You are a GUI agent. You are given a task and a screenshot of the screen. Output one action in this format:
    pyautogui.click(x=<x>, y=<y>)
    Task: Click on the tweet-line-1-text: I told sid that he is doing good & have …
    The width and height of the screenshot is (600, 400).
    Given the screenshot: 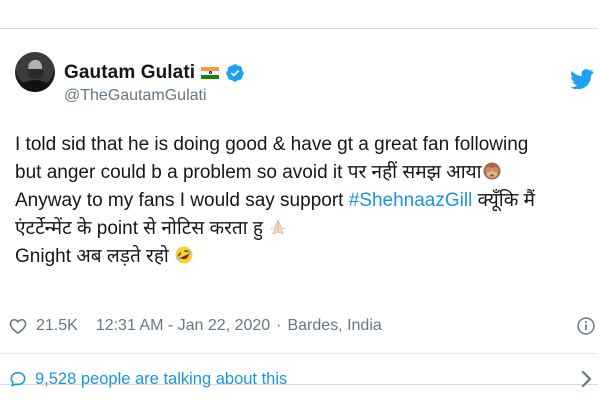 What is the action you would take?
    pyautogui.click(x=272, y=144)
    